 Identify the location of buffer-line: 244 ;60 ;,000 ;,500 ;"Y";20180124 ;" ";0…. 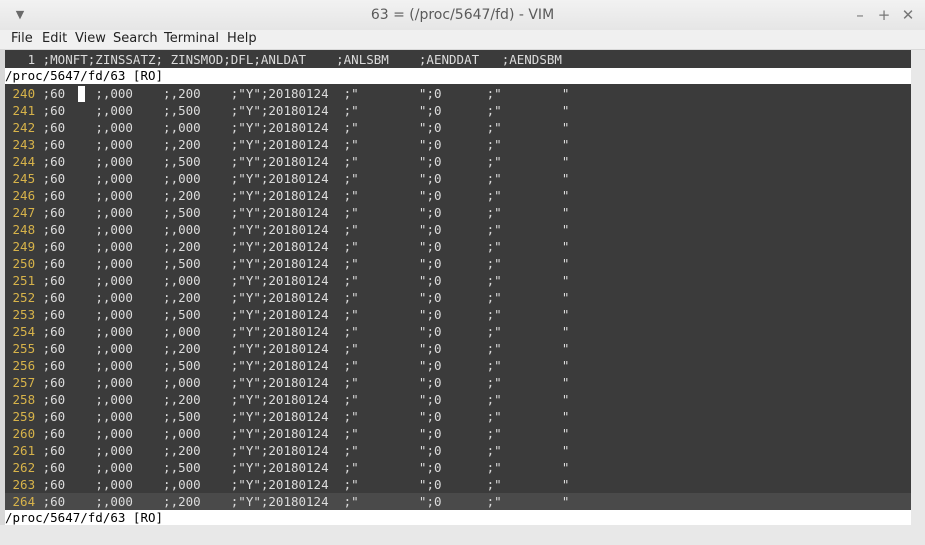
(458, 161).